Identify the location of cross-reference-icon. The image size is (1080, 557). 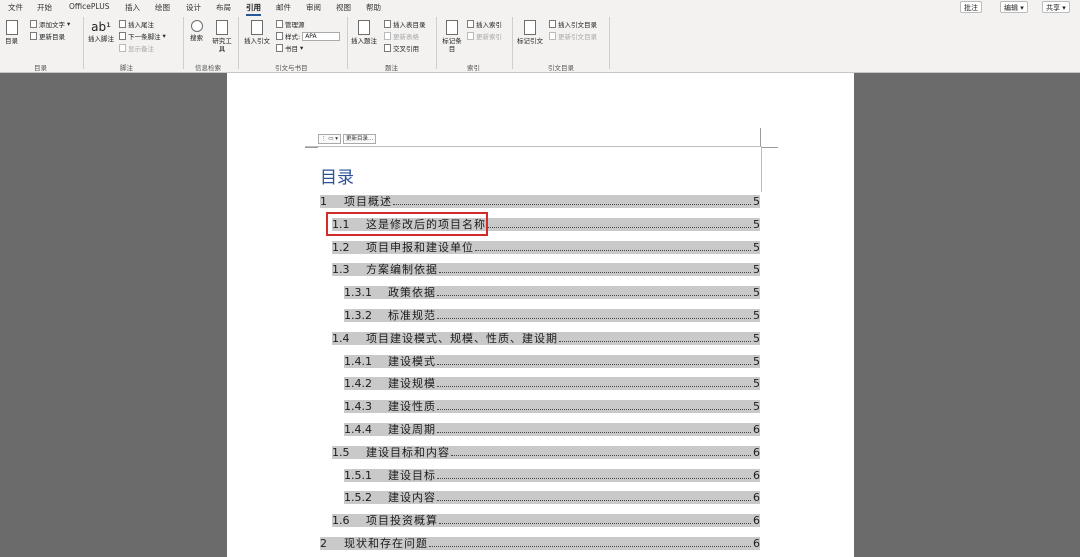
(387, 48).